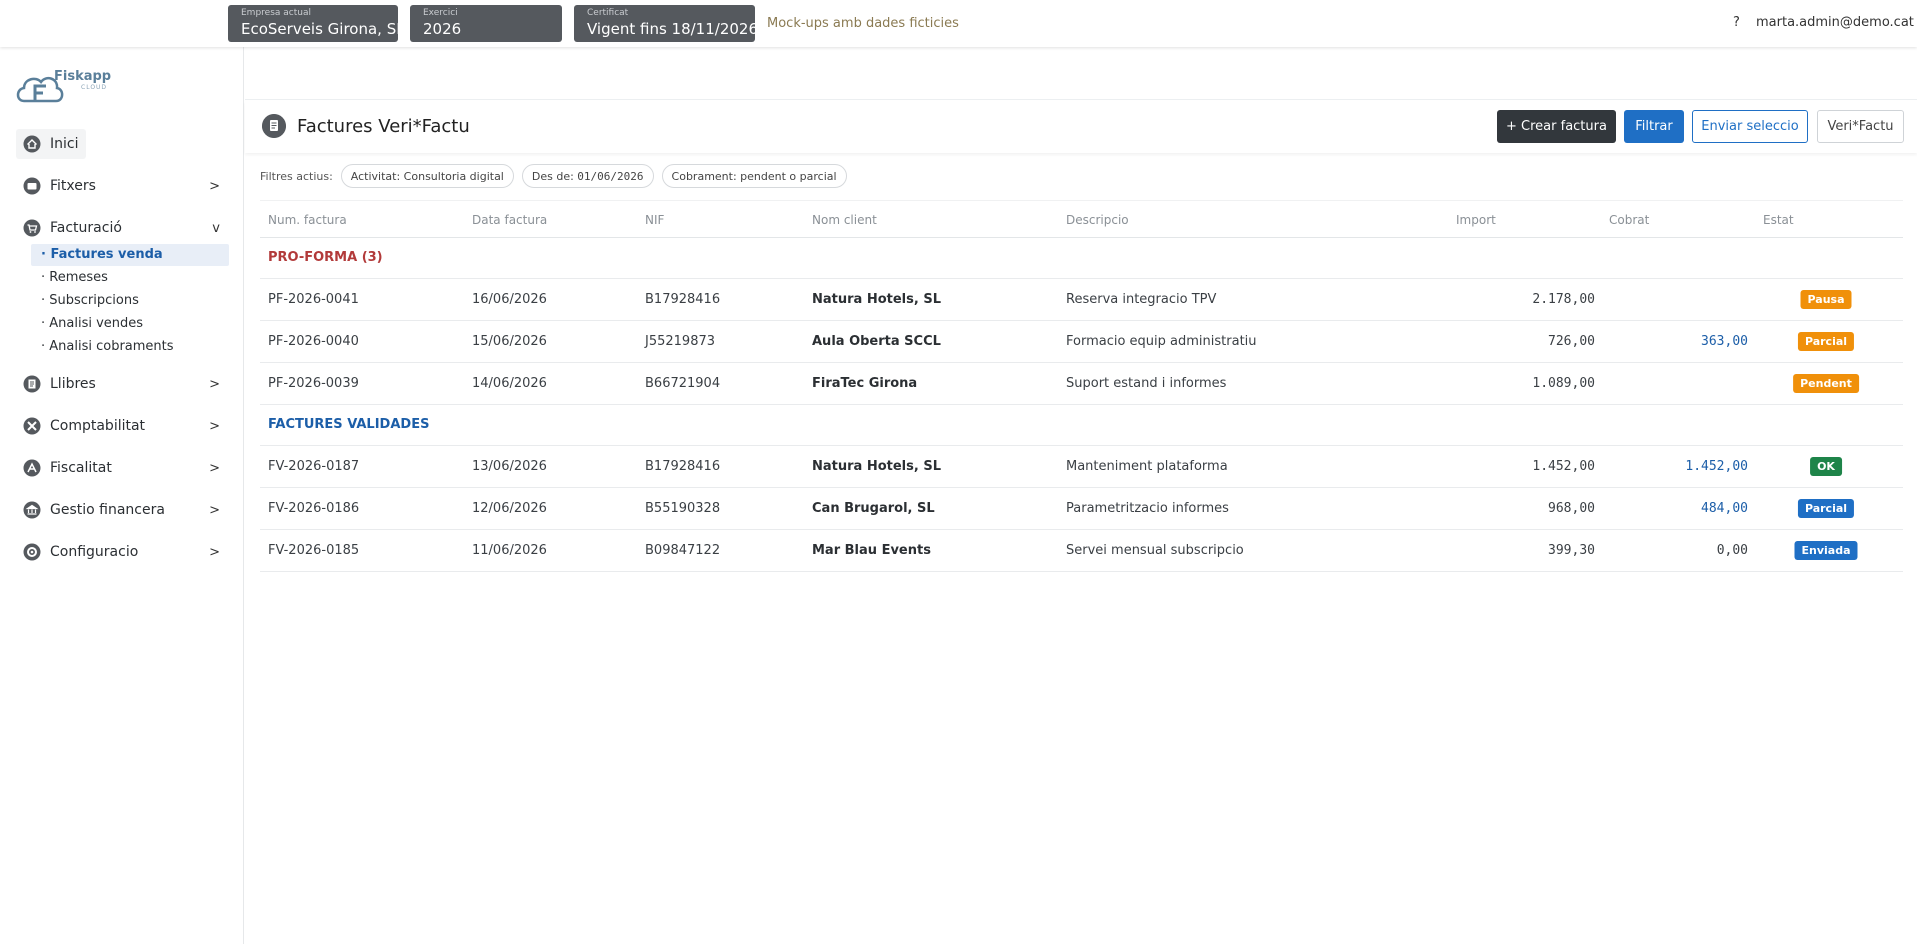 Image resolution: width=1917 pixels, height=944 pixels. What do you see at coordinates (1571, 341) in the screenshot?
I see `cell-import: 726,00` at bounding box center [1571, 341].